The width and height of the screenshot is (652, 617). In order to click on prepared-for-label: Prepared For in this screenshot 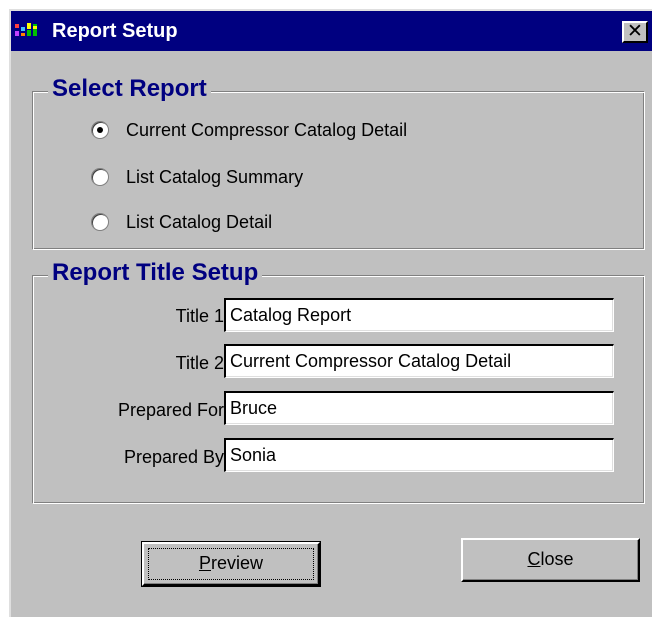, I will do `click(170, 410)`.